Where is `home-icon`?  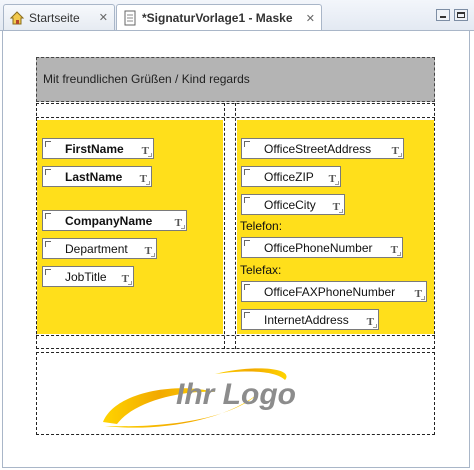 home-icon is located at coordinates (17, 18).